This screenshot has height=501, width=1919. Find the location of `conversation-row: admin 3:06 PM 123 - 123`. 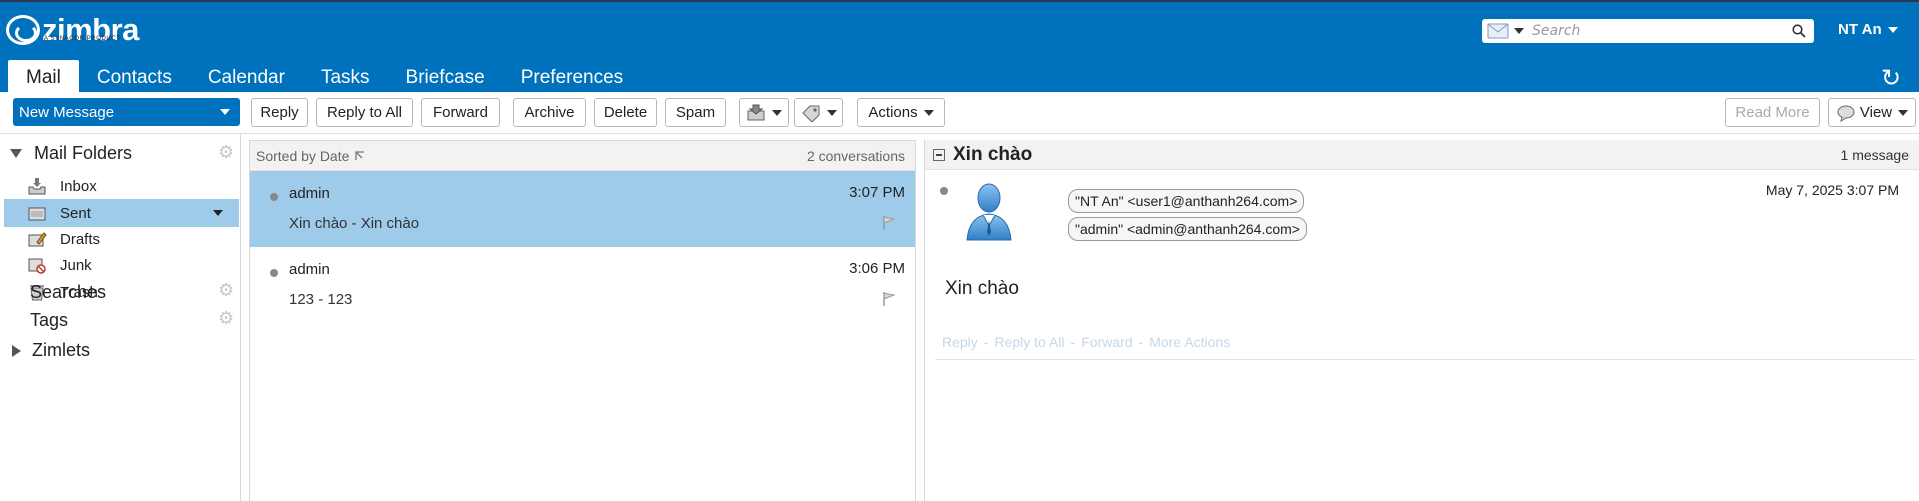

conversation-row: admin 3:06 PM 123 - 123 is located at coordinates (582, 285).